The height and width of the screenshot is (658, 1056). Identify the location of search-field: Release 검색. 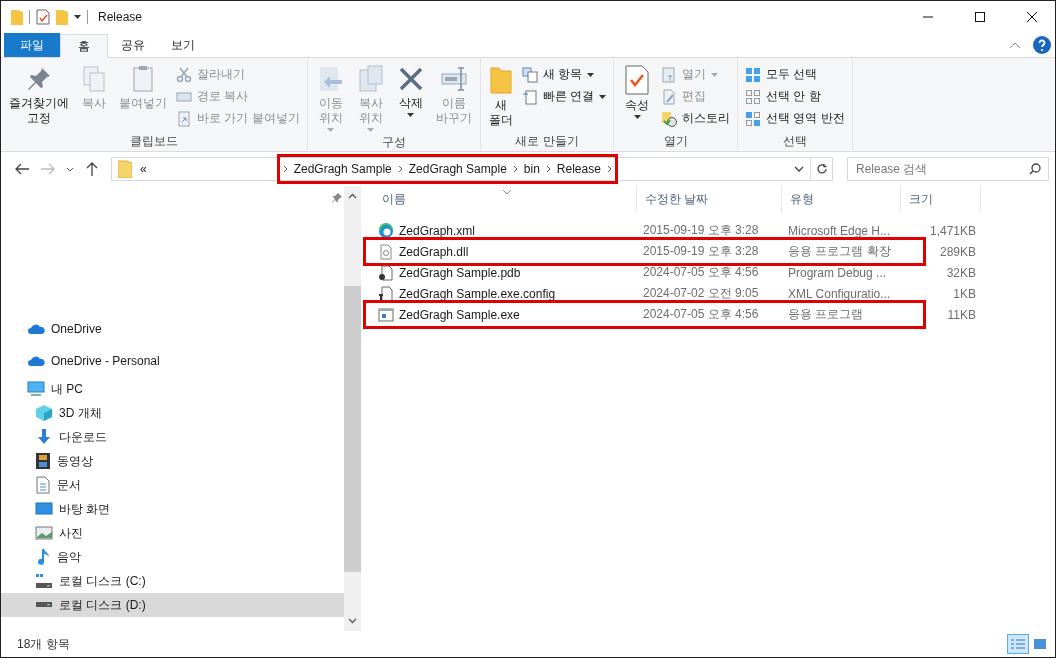
(948, 169).